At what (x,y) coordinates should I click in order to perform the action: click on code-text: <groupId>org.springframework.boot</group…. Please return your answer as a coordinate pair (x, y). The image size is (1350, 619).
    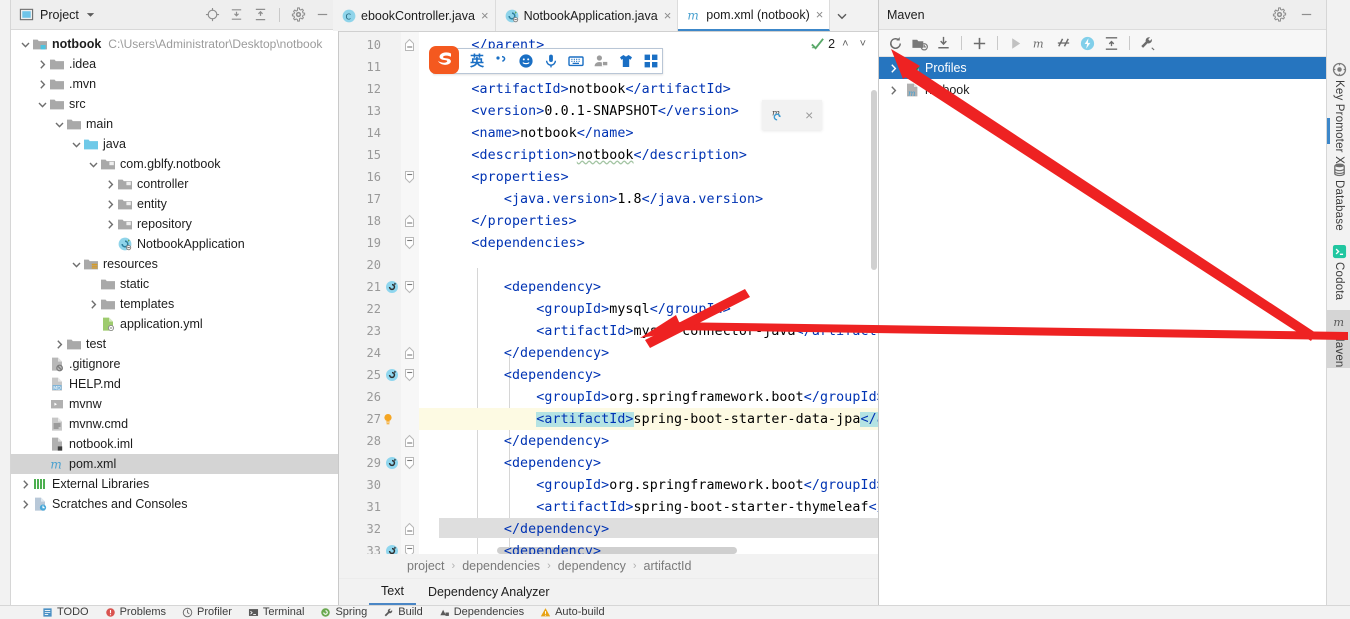
    Looking at the image, I should click on (658, 485).